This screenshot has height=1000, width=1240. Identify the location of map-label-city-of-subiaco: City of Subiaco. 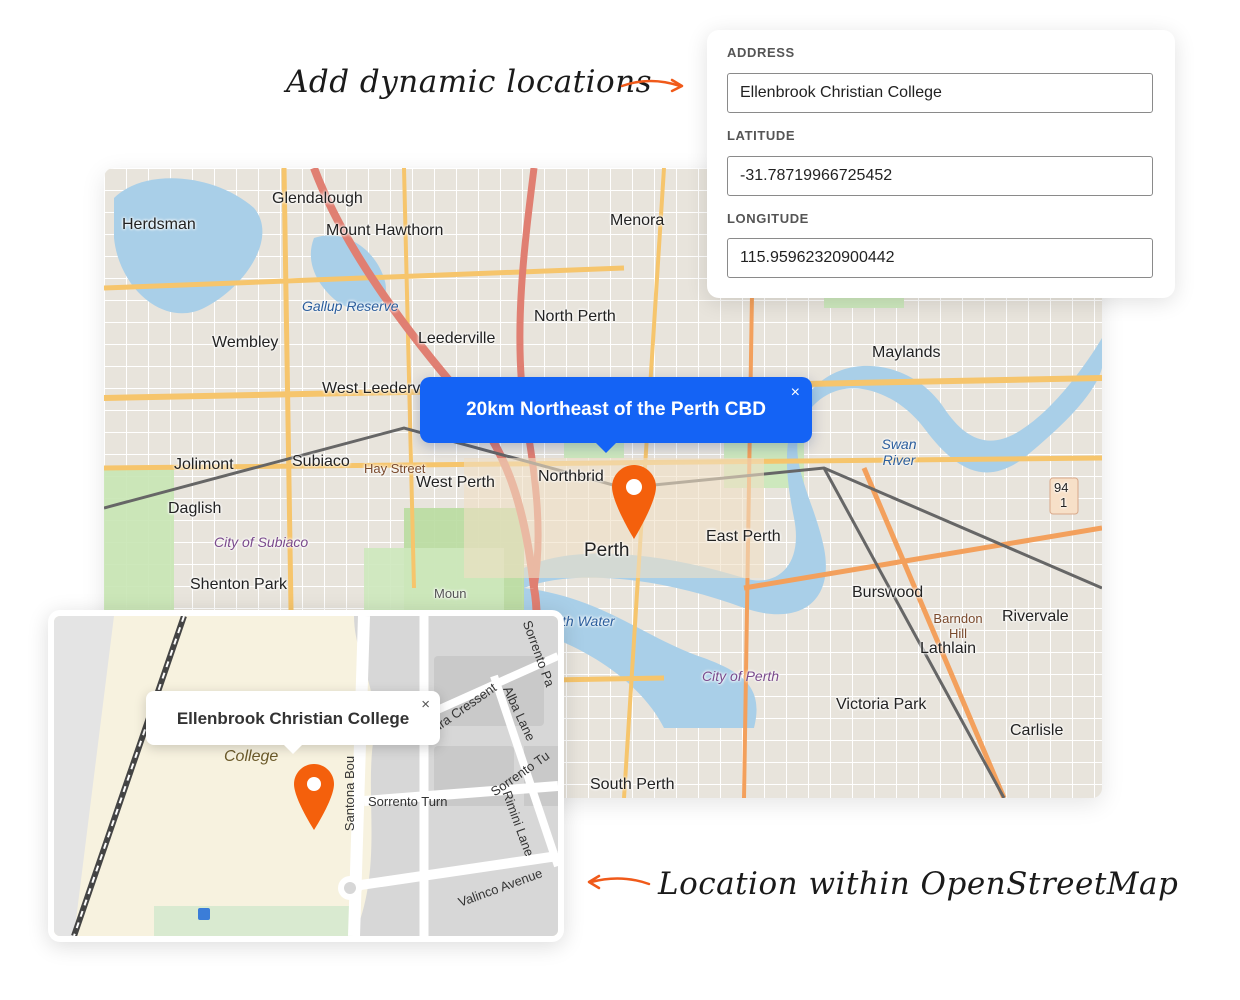
(261, 542).